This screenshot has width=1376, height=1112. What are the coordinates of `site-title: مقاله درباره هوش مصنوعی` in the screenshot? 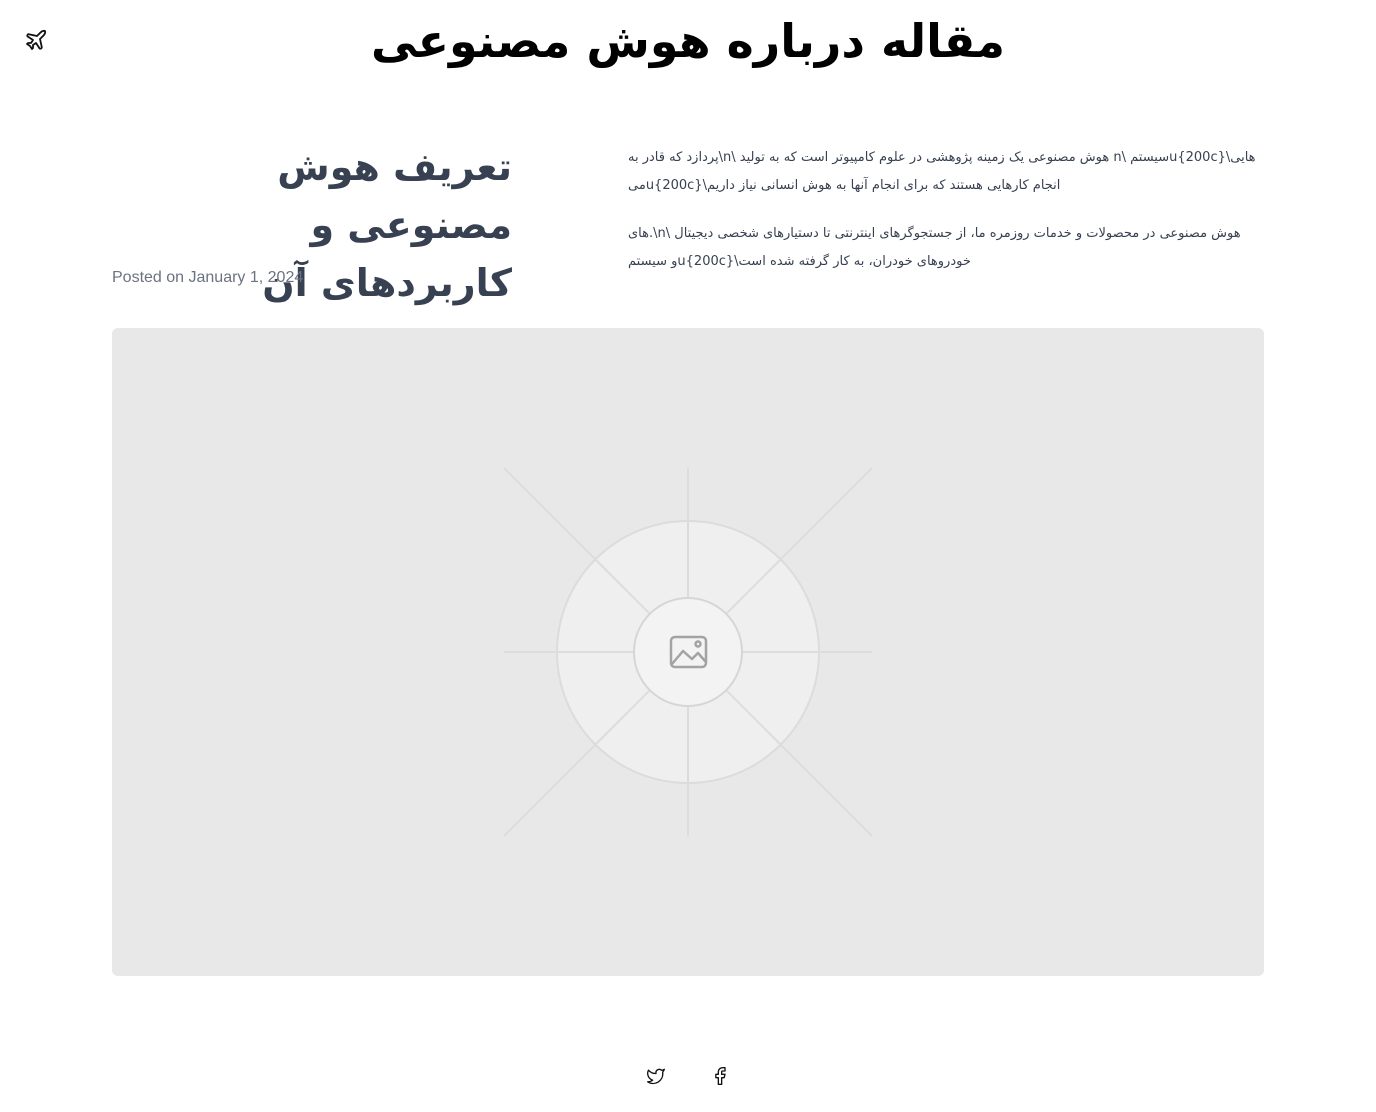 It's located at (688, 41).